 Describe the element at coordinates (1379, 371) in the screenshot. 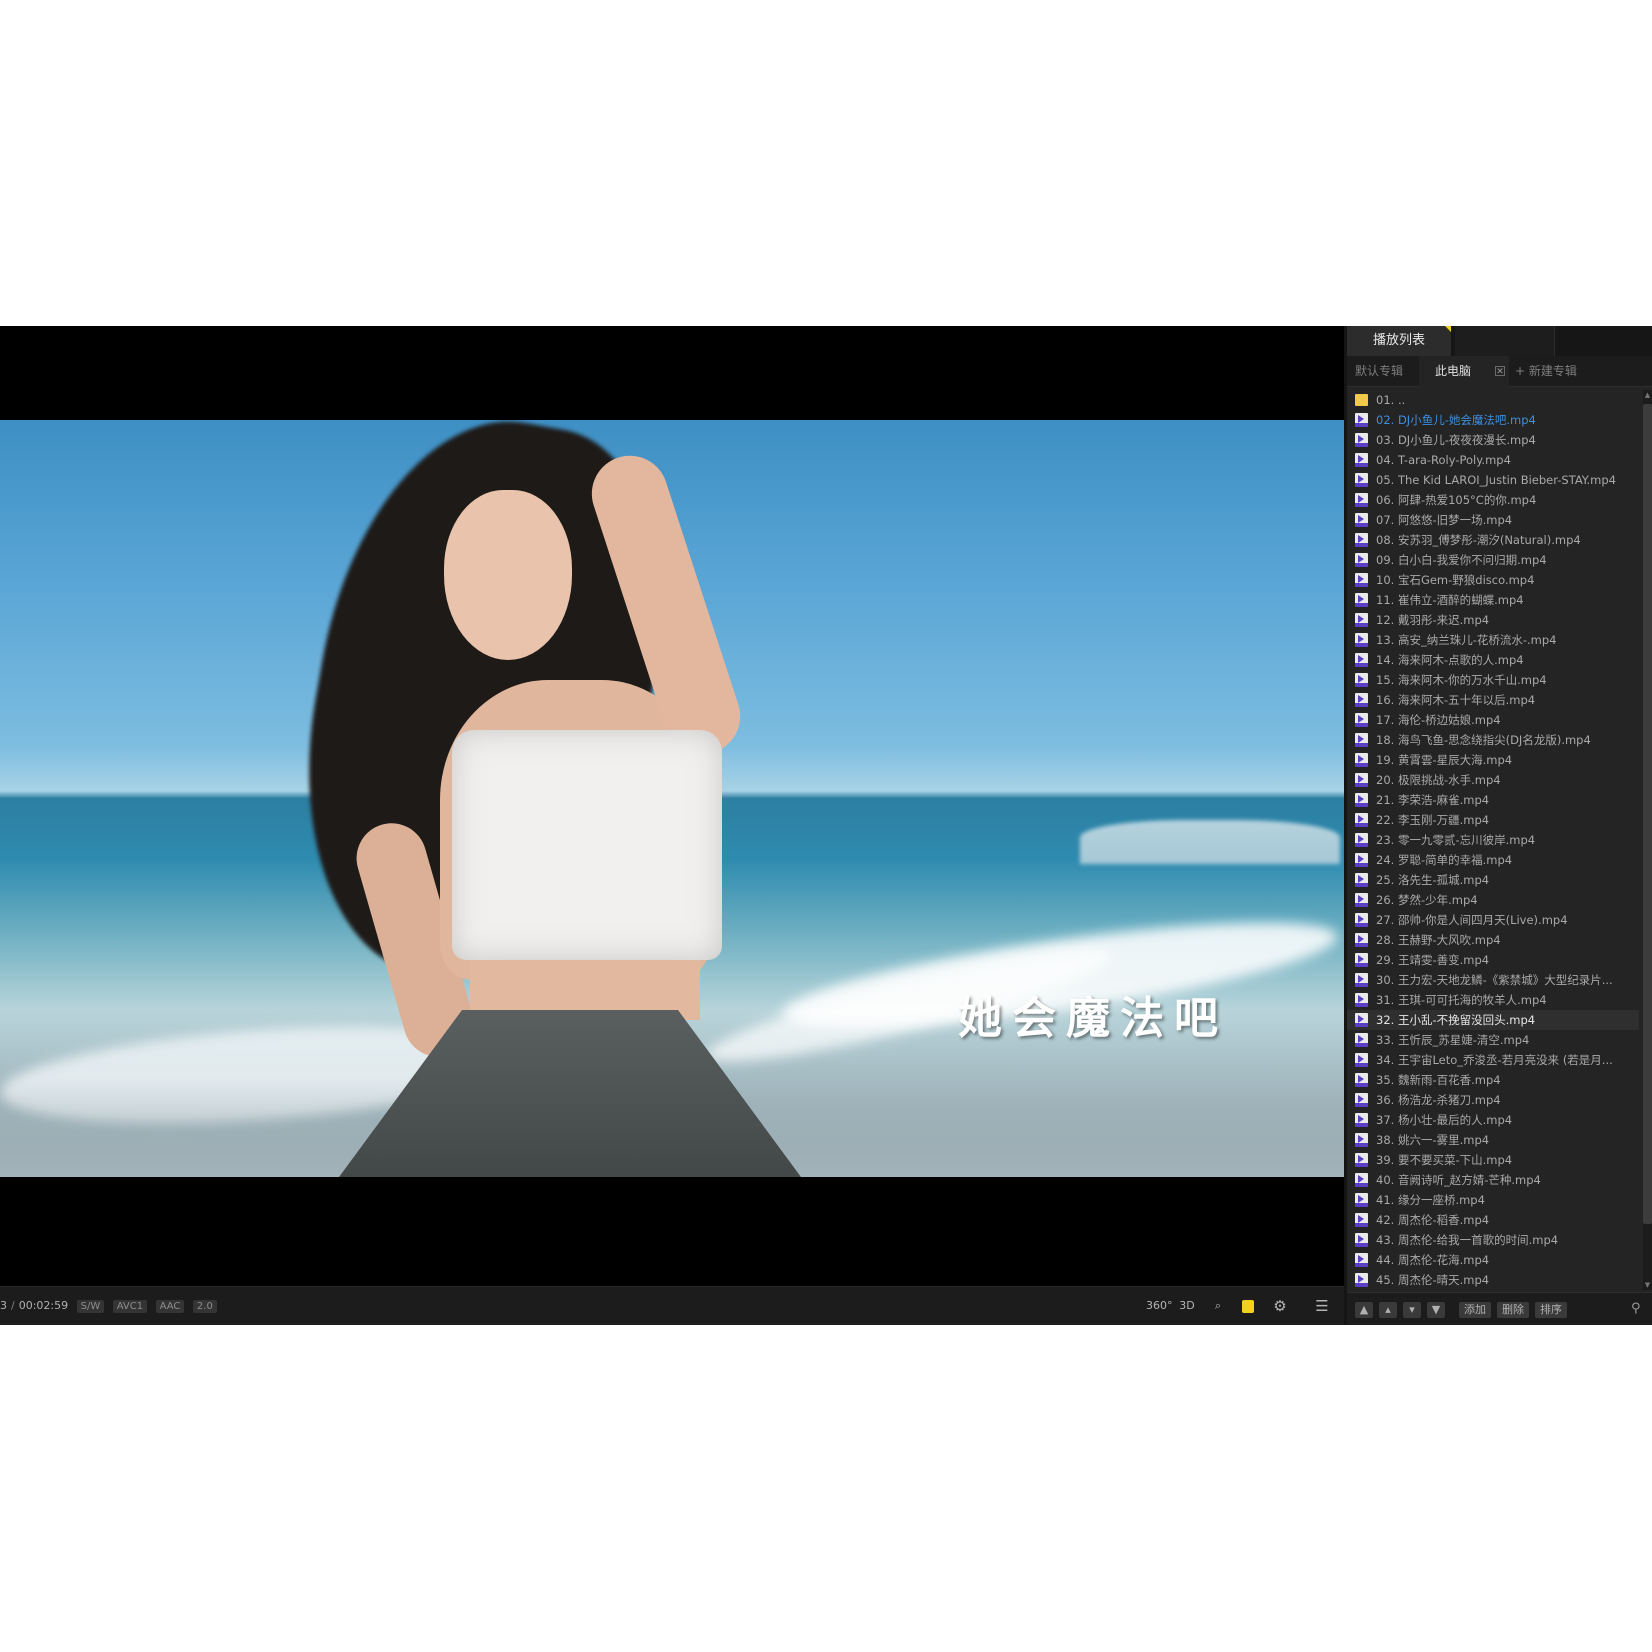

I see `tab-default-album: 默认专辑` at that location.